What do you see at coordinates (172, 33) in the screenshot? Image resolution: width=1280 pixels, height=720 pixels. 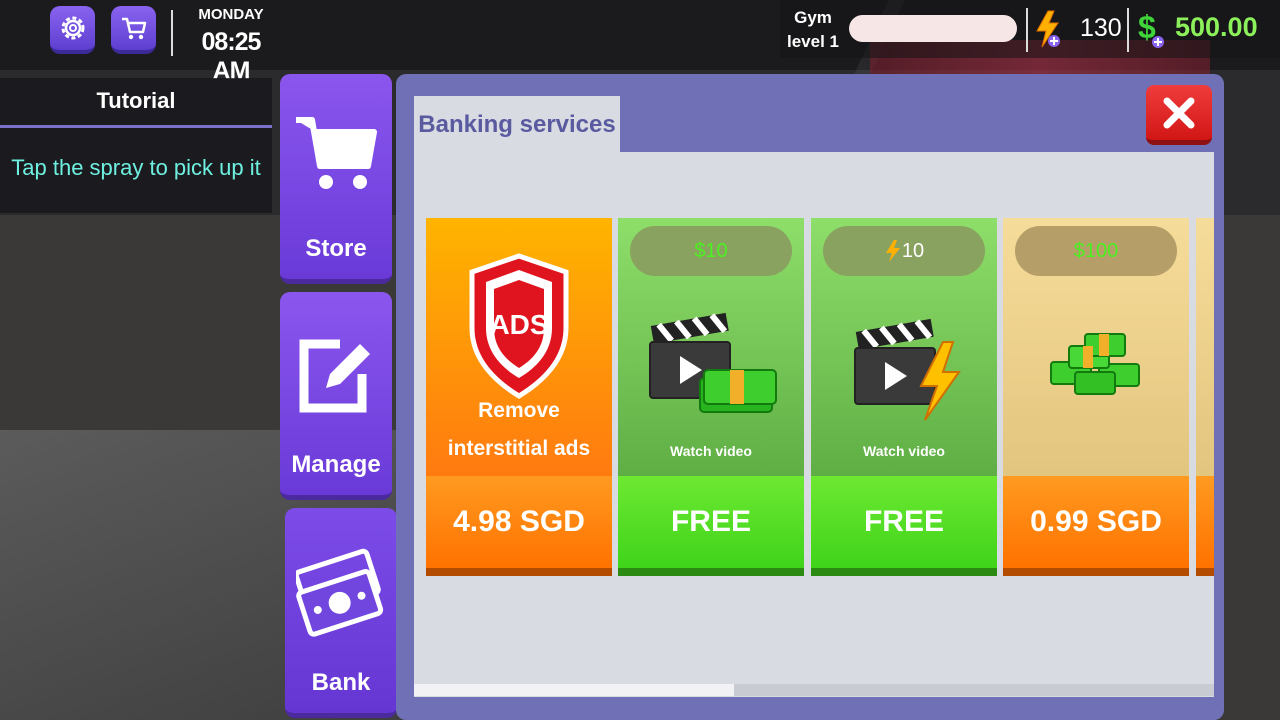 I see `topbar-divider` at bounding box center [172, 33].